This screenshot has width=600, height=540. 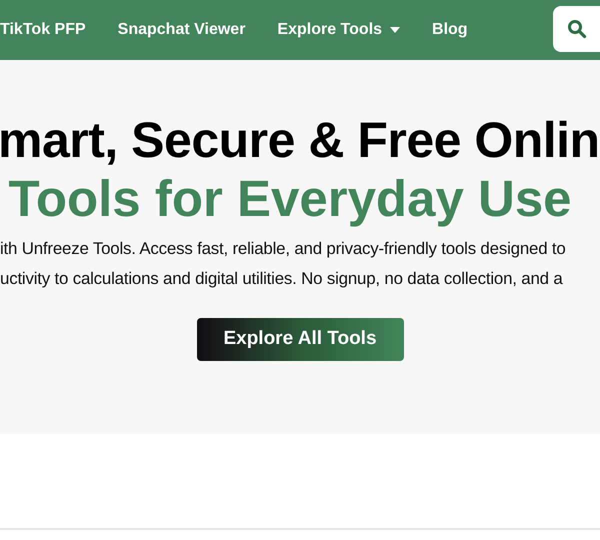 What do you see at coordinates (395, 30) in the screenshot?
I see `caret-icon` at bounding box center [395, 30].